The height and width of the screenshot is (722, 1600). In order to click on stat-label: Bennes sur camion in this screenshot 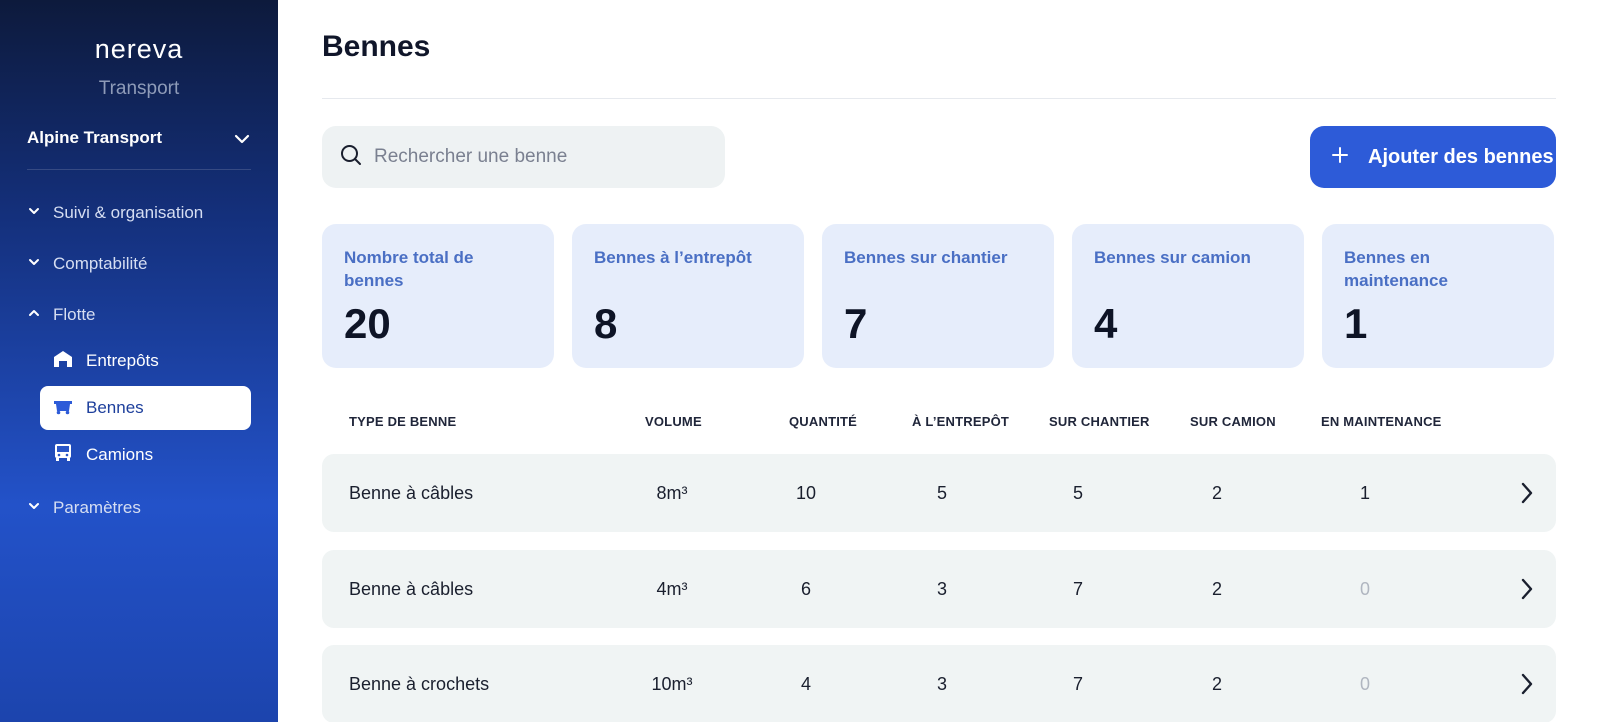, I will do `click(1172, 257)`.